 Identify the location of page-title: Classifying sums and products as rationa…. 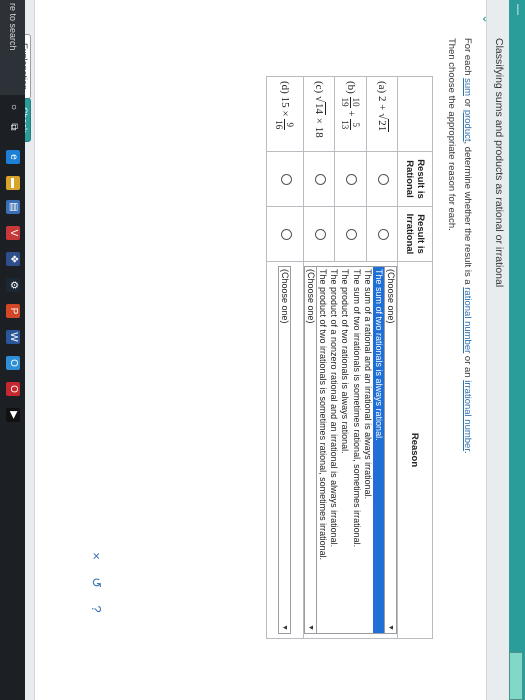
(499, 163).